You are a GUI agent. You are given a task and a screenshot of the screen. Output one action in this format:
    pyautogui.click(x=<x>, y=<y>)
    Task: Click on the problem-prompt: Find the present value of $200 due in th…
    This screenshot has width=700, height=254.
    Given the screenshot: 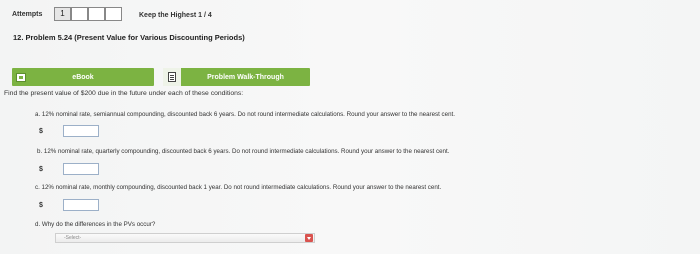 What is the action you would take?
    pyautogui.click(x=124, y=93)
    